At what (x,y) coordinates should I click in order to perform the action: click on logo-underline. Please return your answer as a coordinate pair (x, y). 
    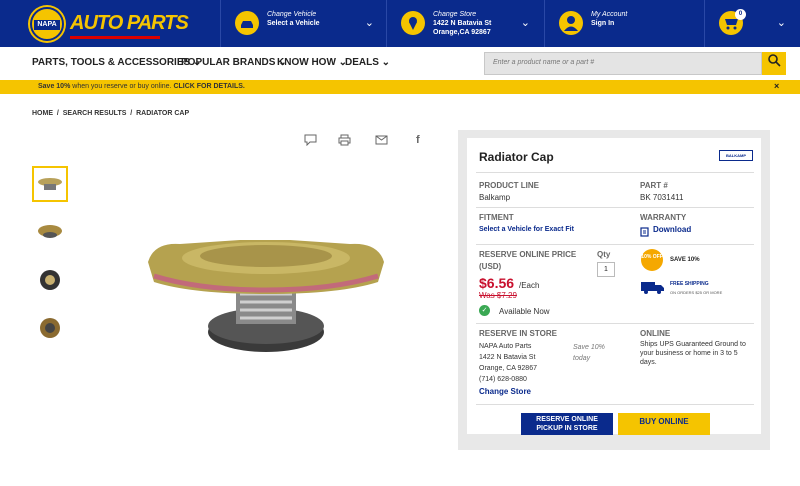
    Looking at the image, I should click on (115, 37).